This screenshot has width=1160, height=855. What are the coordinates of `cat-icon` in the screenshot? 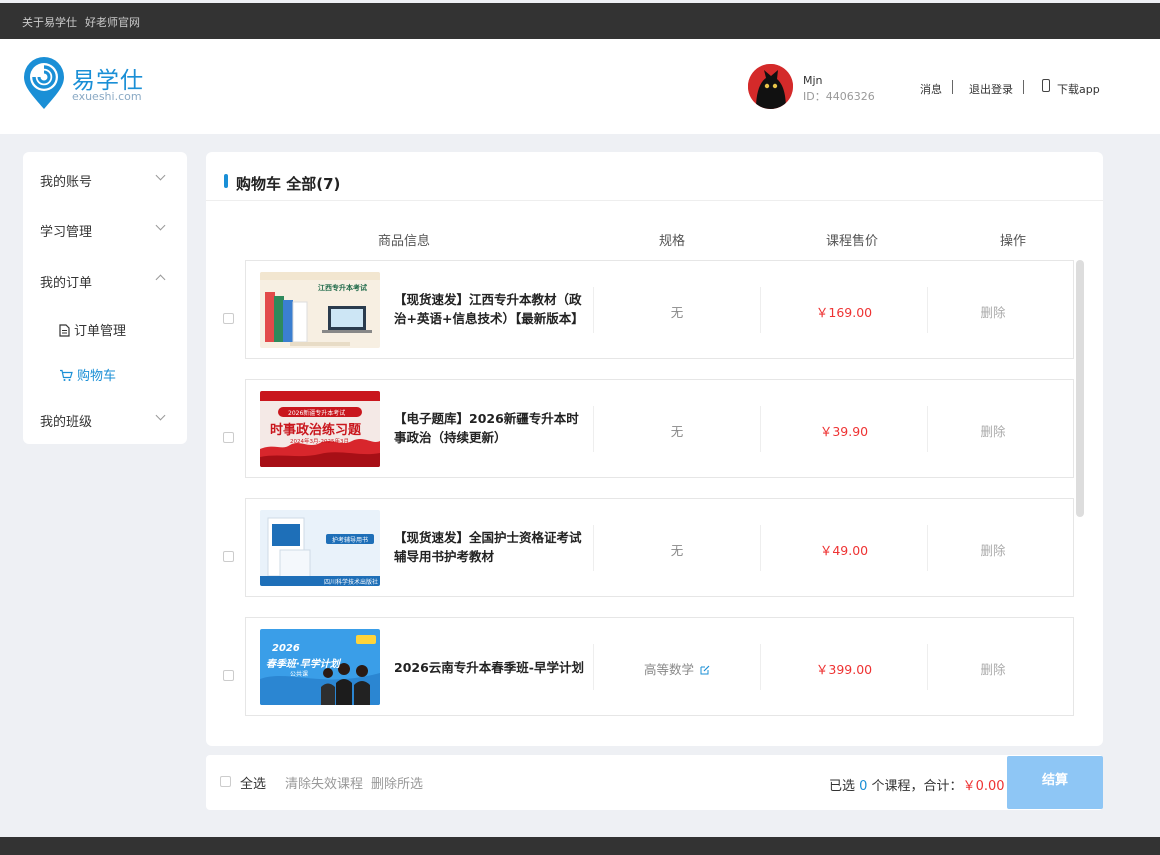 It's located at (770, 86).